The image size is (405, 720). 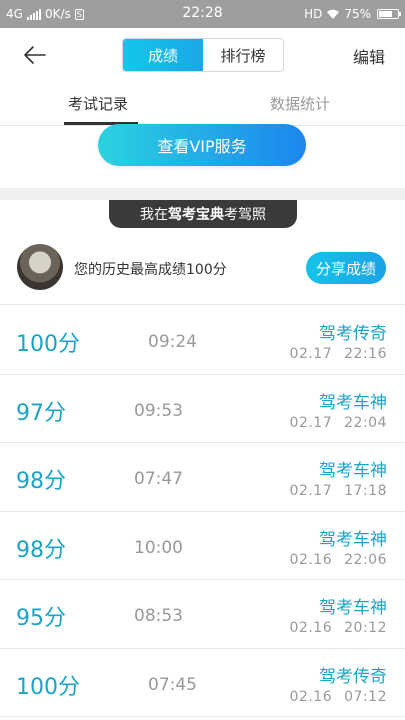 I want to click on record-datetime: 02.16 07:12, so click(x=338, y=697).